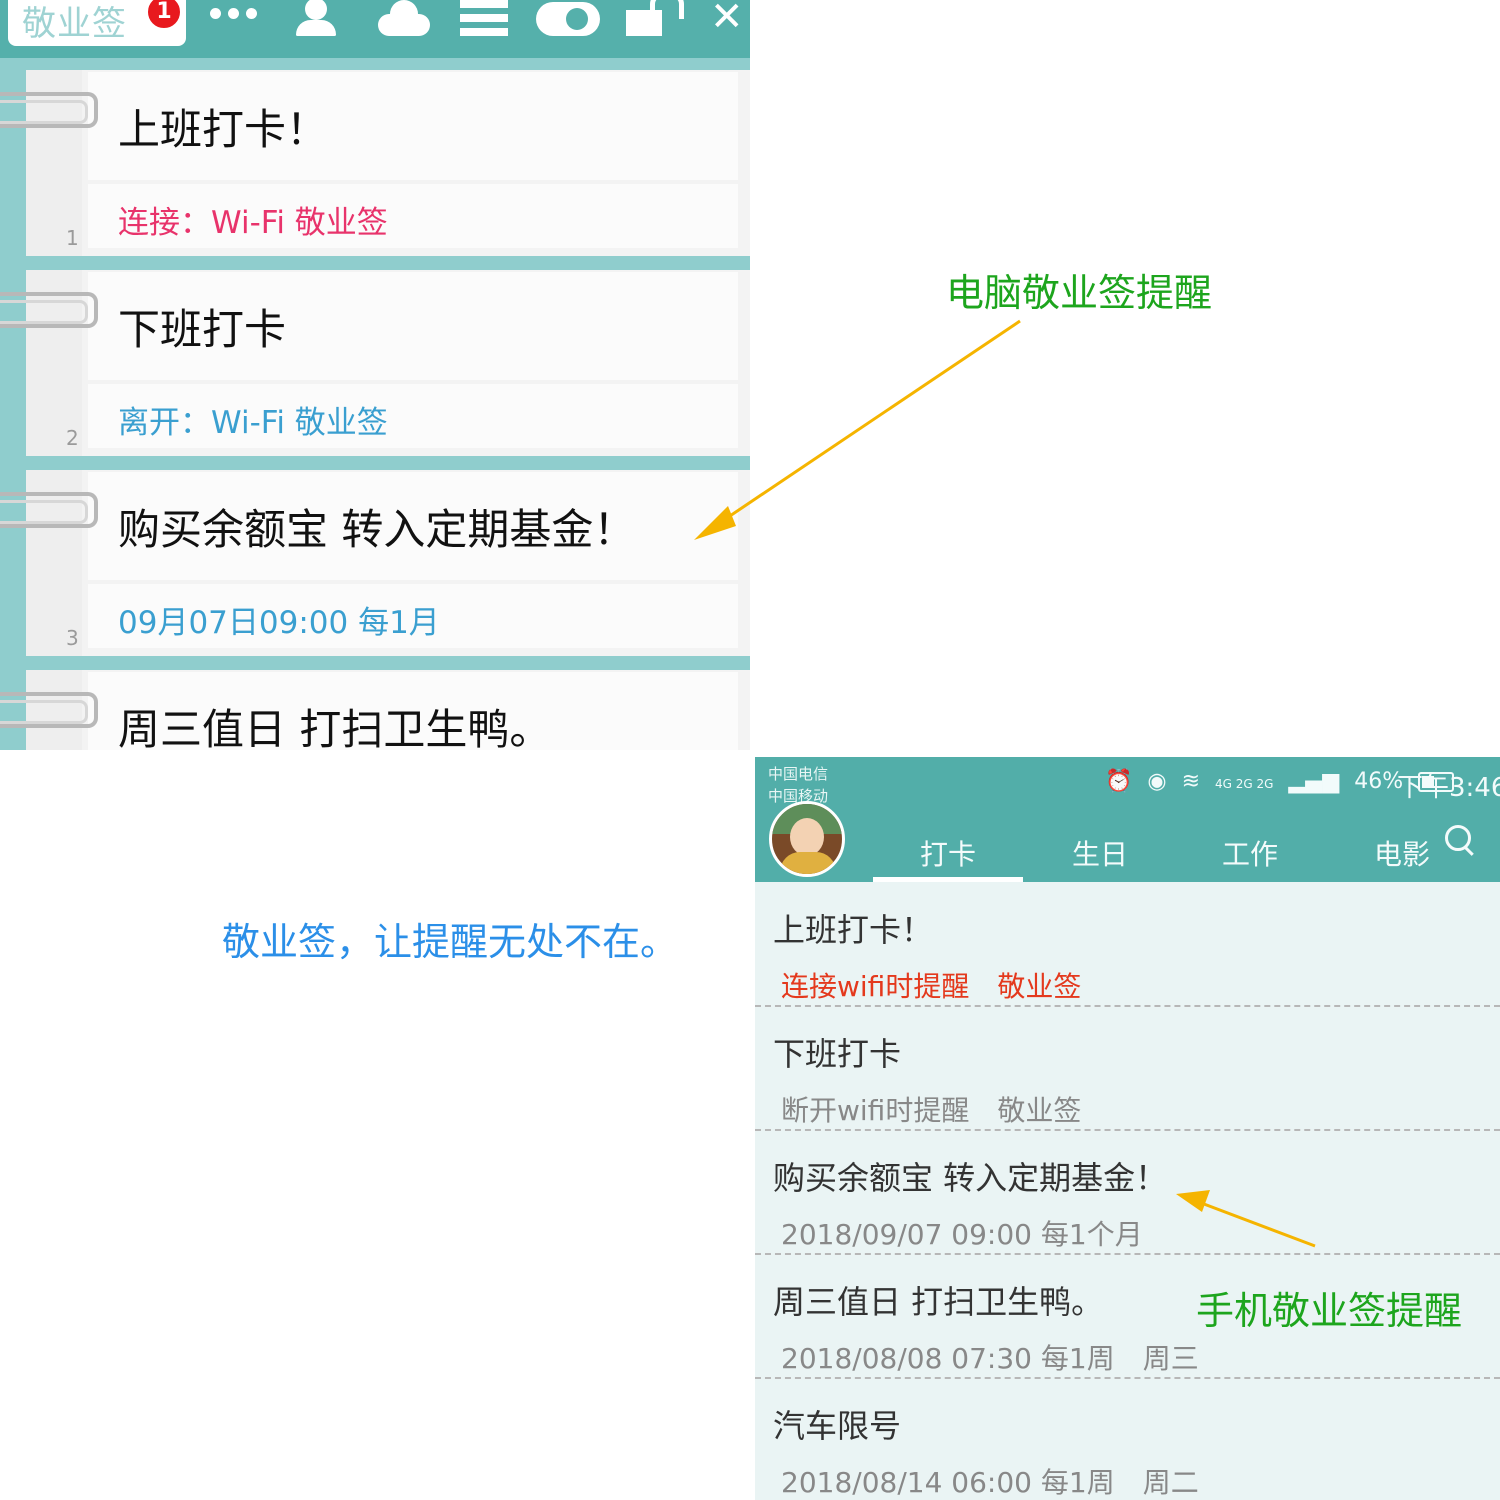 This screenshot has height=1500, width=1500. I want to click on pc-pointer-arrow, so click(857, 429).